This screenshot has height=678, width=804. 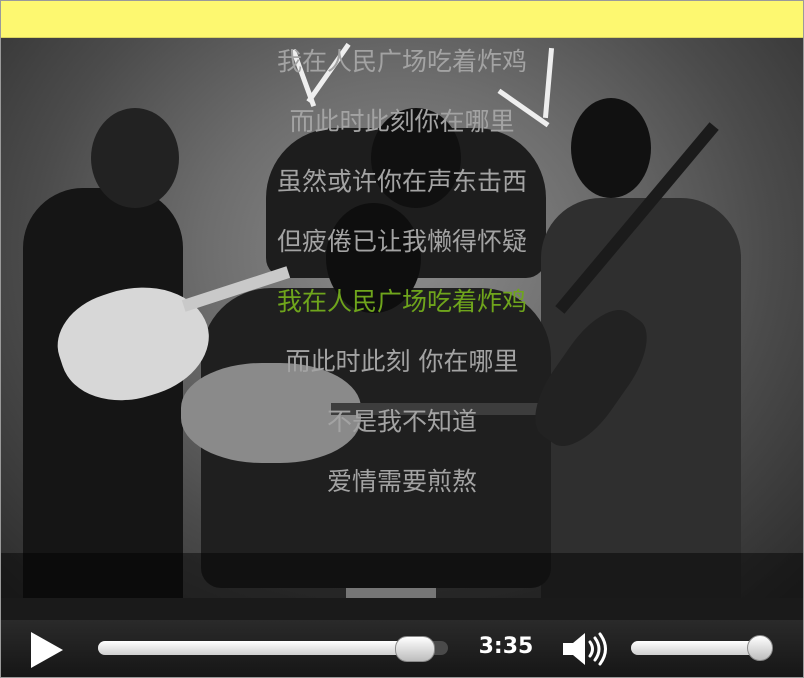 I want to click on bottom-shade, so click(x=402, y=575).